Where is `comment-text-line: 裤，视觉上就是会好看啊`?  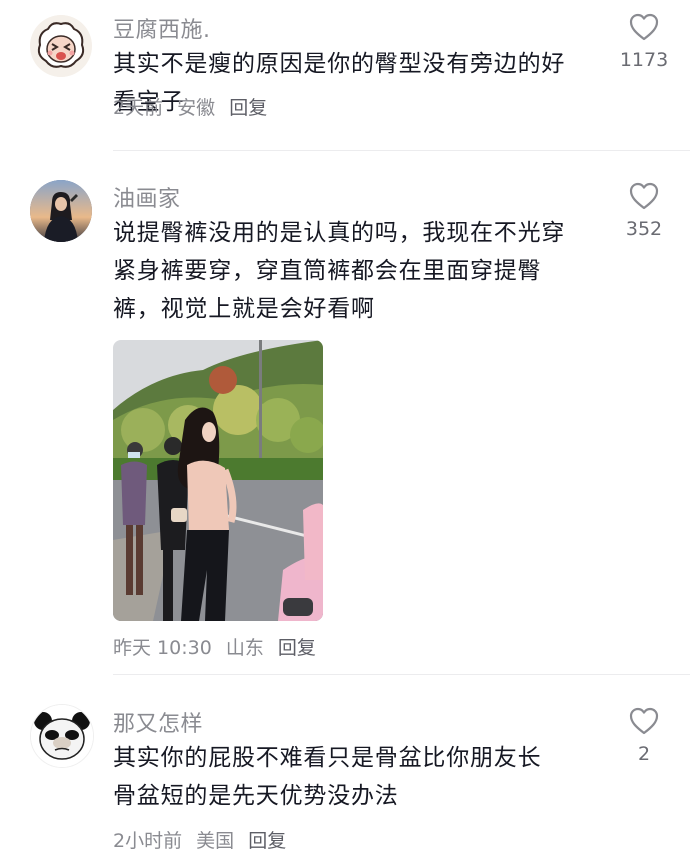 comment-text-line: 裤，视觉上就是会好看啊 is located at coordinates (244, 309).